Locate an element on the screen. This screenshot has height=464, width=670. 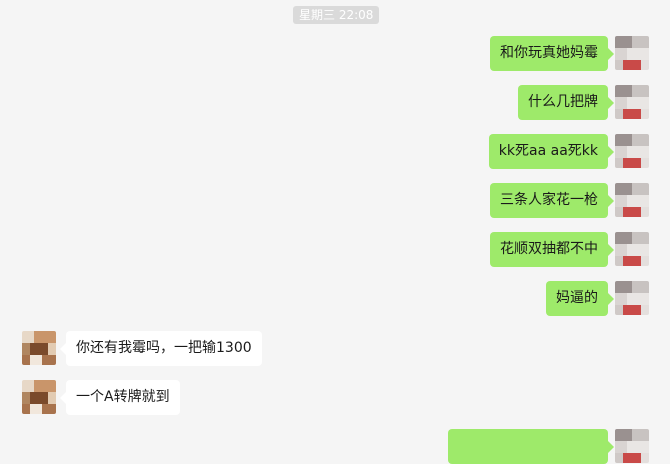
timestamp-divider: 星期三 22:08 is located at coordinates (336, 15).